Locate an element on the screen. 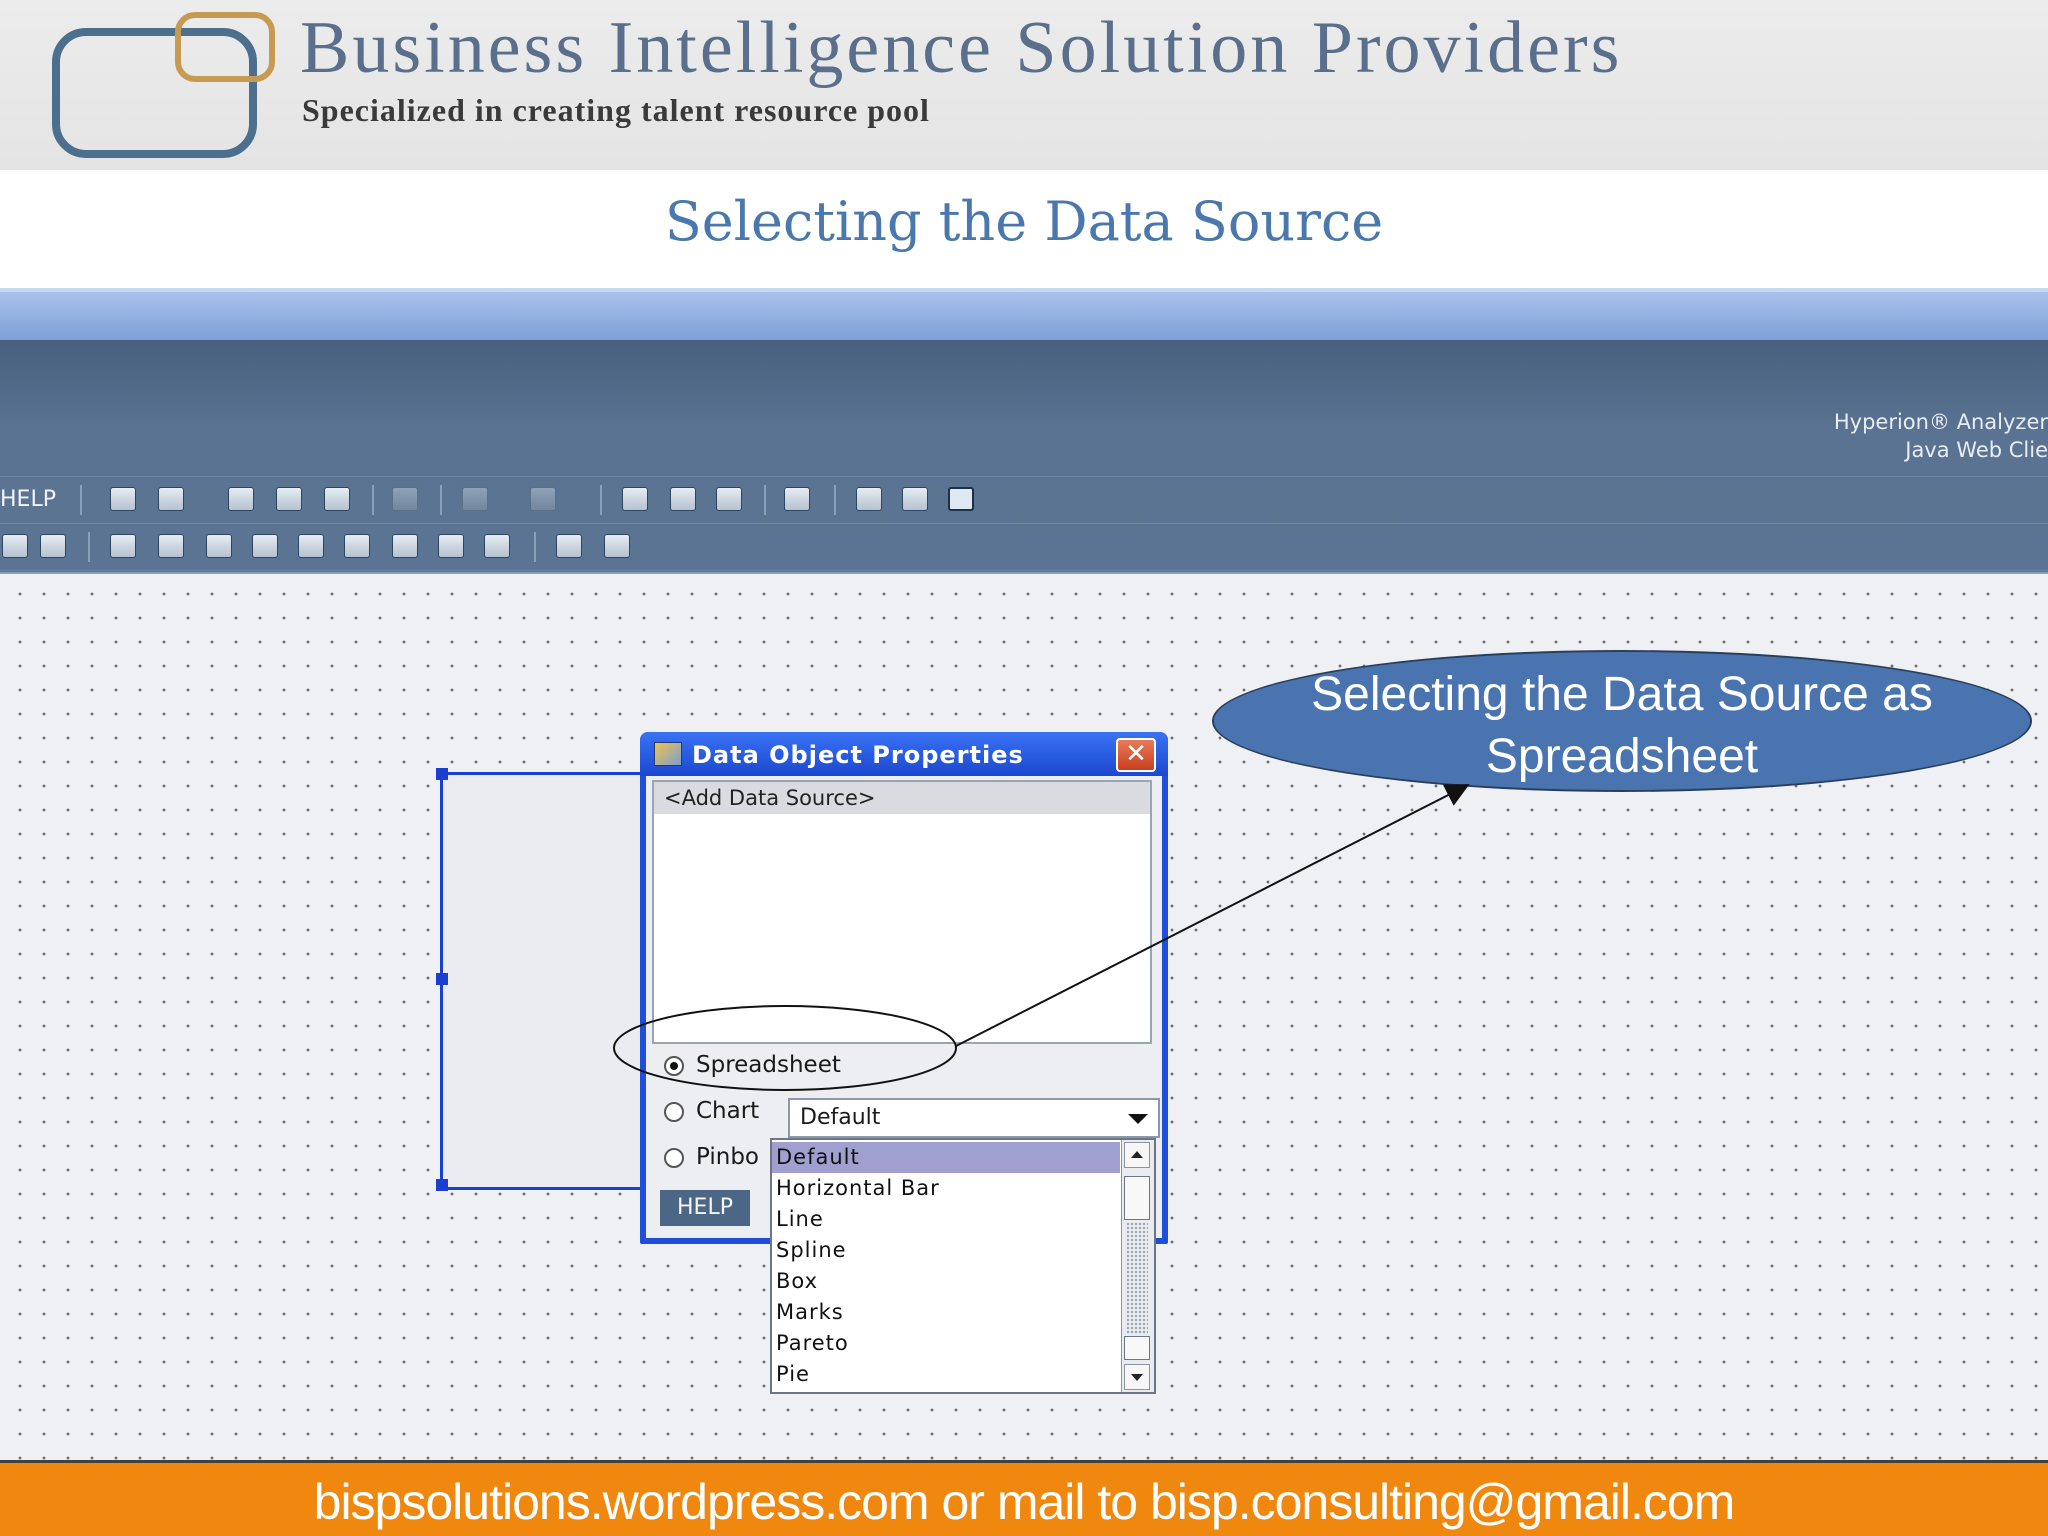 This screenshot has height=1536, width=2048. list-icon is located at coordinates (311, 546).